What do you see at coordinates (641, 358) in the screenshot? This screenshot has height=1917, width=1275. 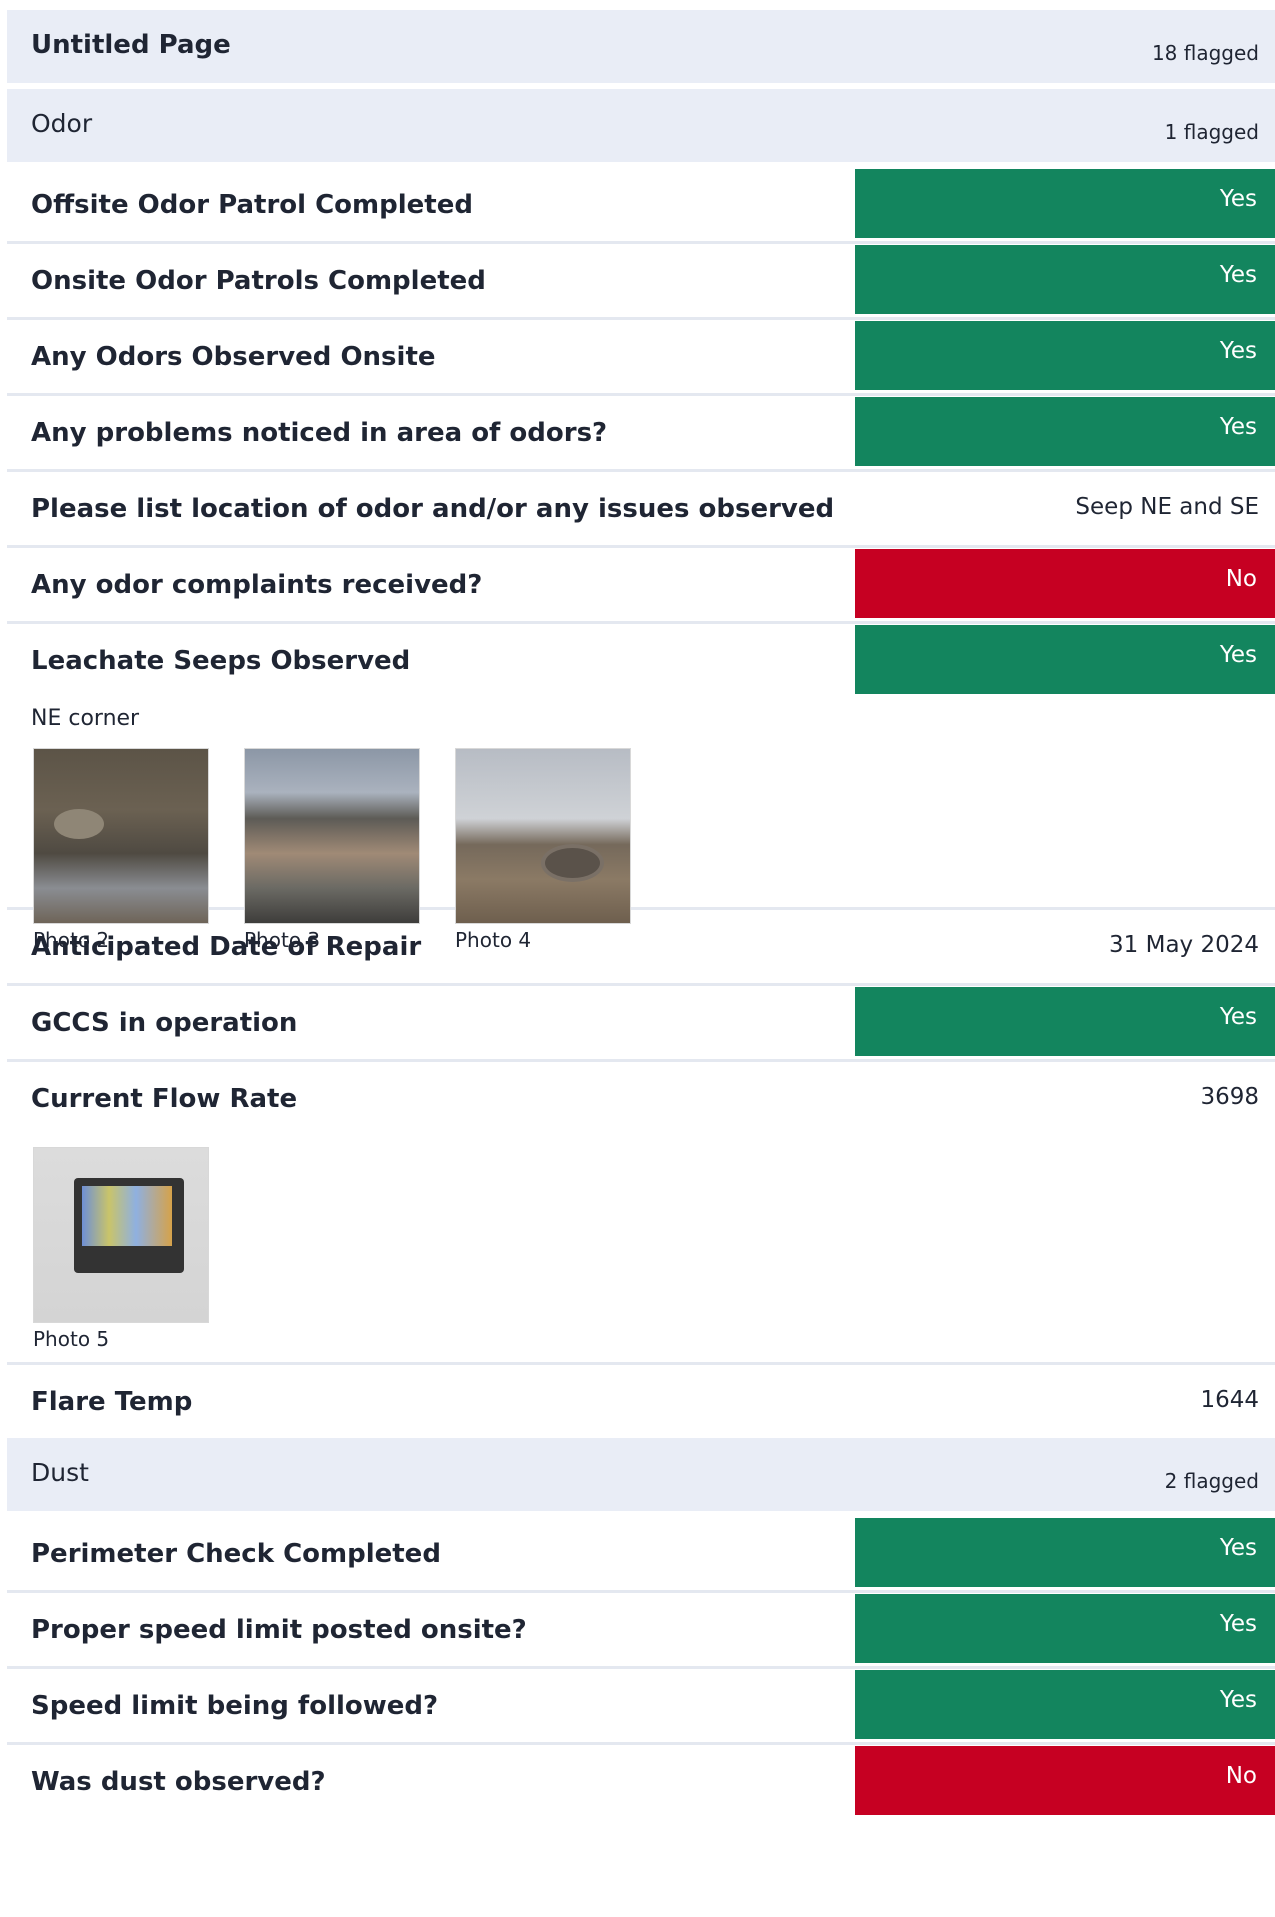 I see `question-row: Any Odors Observed Onsite Yes` at bounding box center [641, 358].